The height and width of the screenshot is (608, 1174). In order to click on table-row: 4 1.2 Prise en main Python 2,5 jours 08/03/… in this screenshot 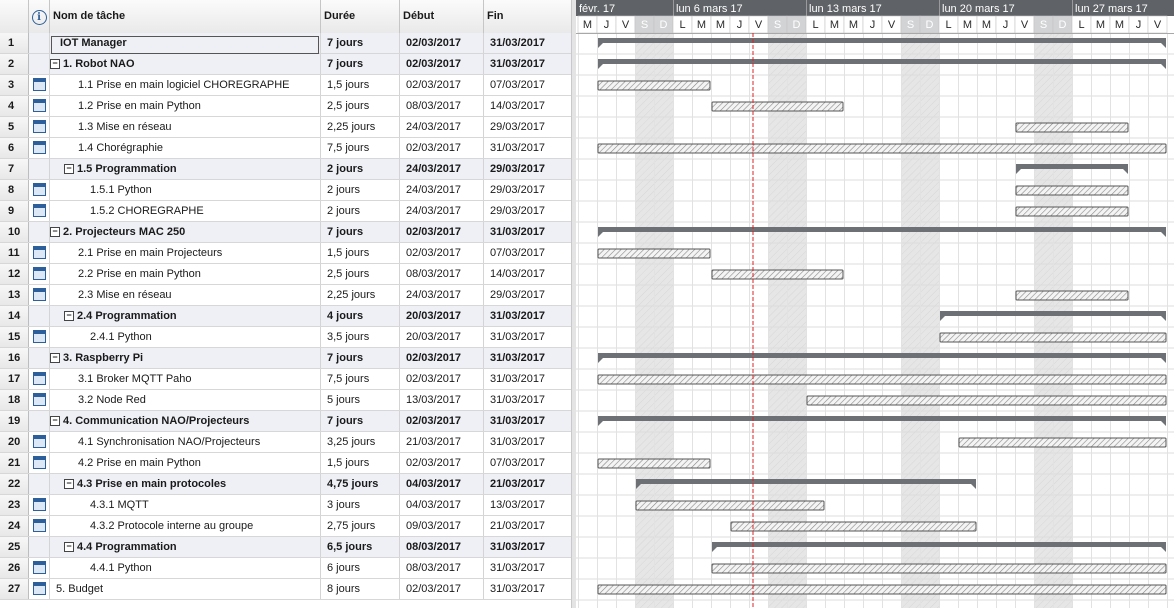, I will do `click(285, 106)`.